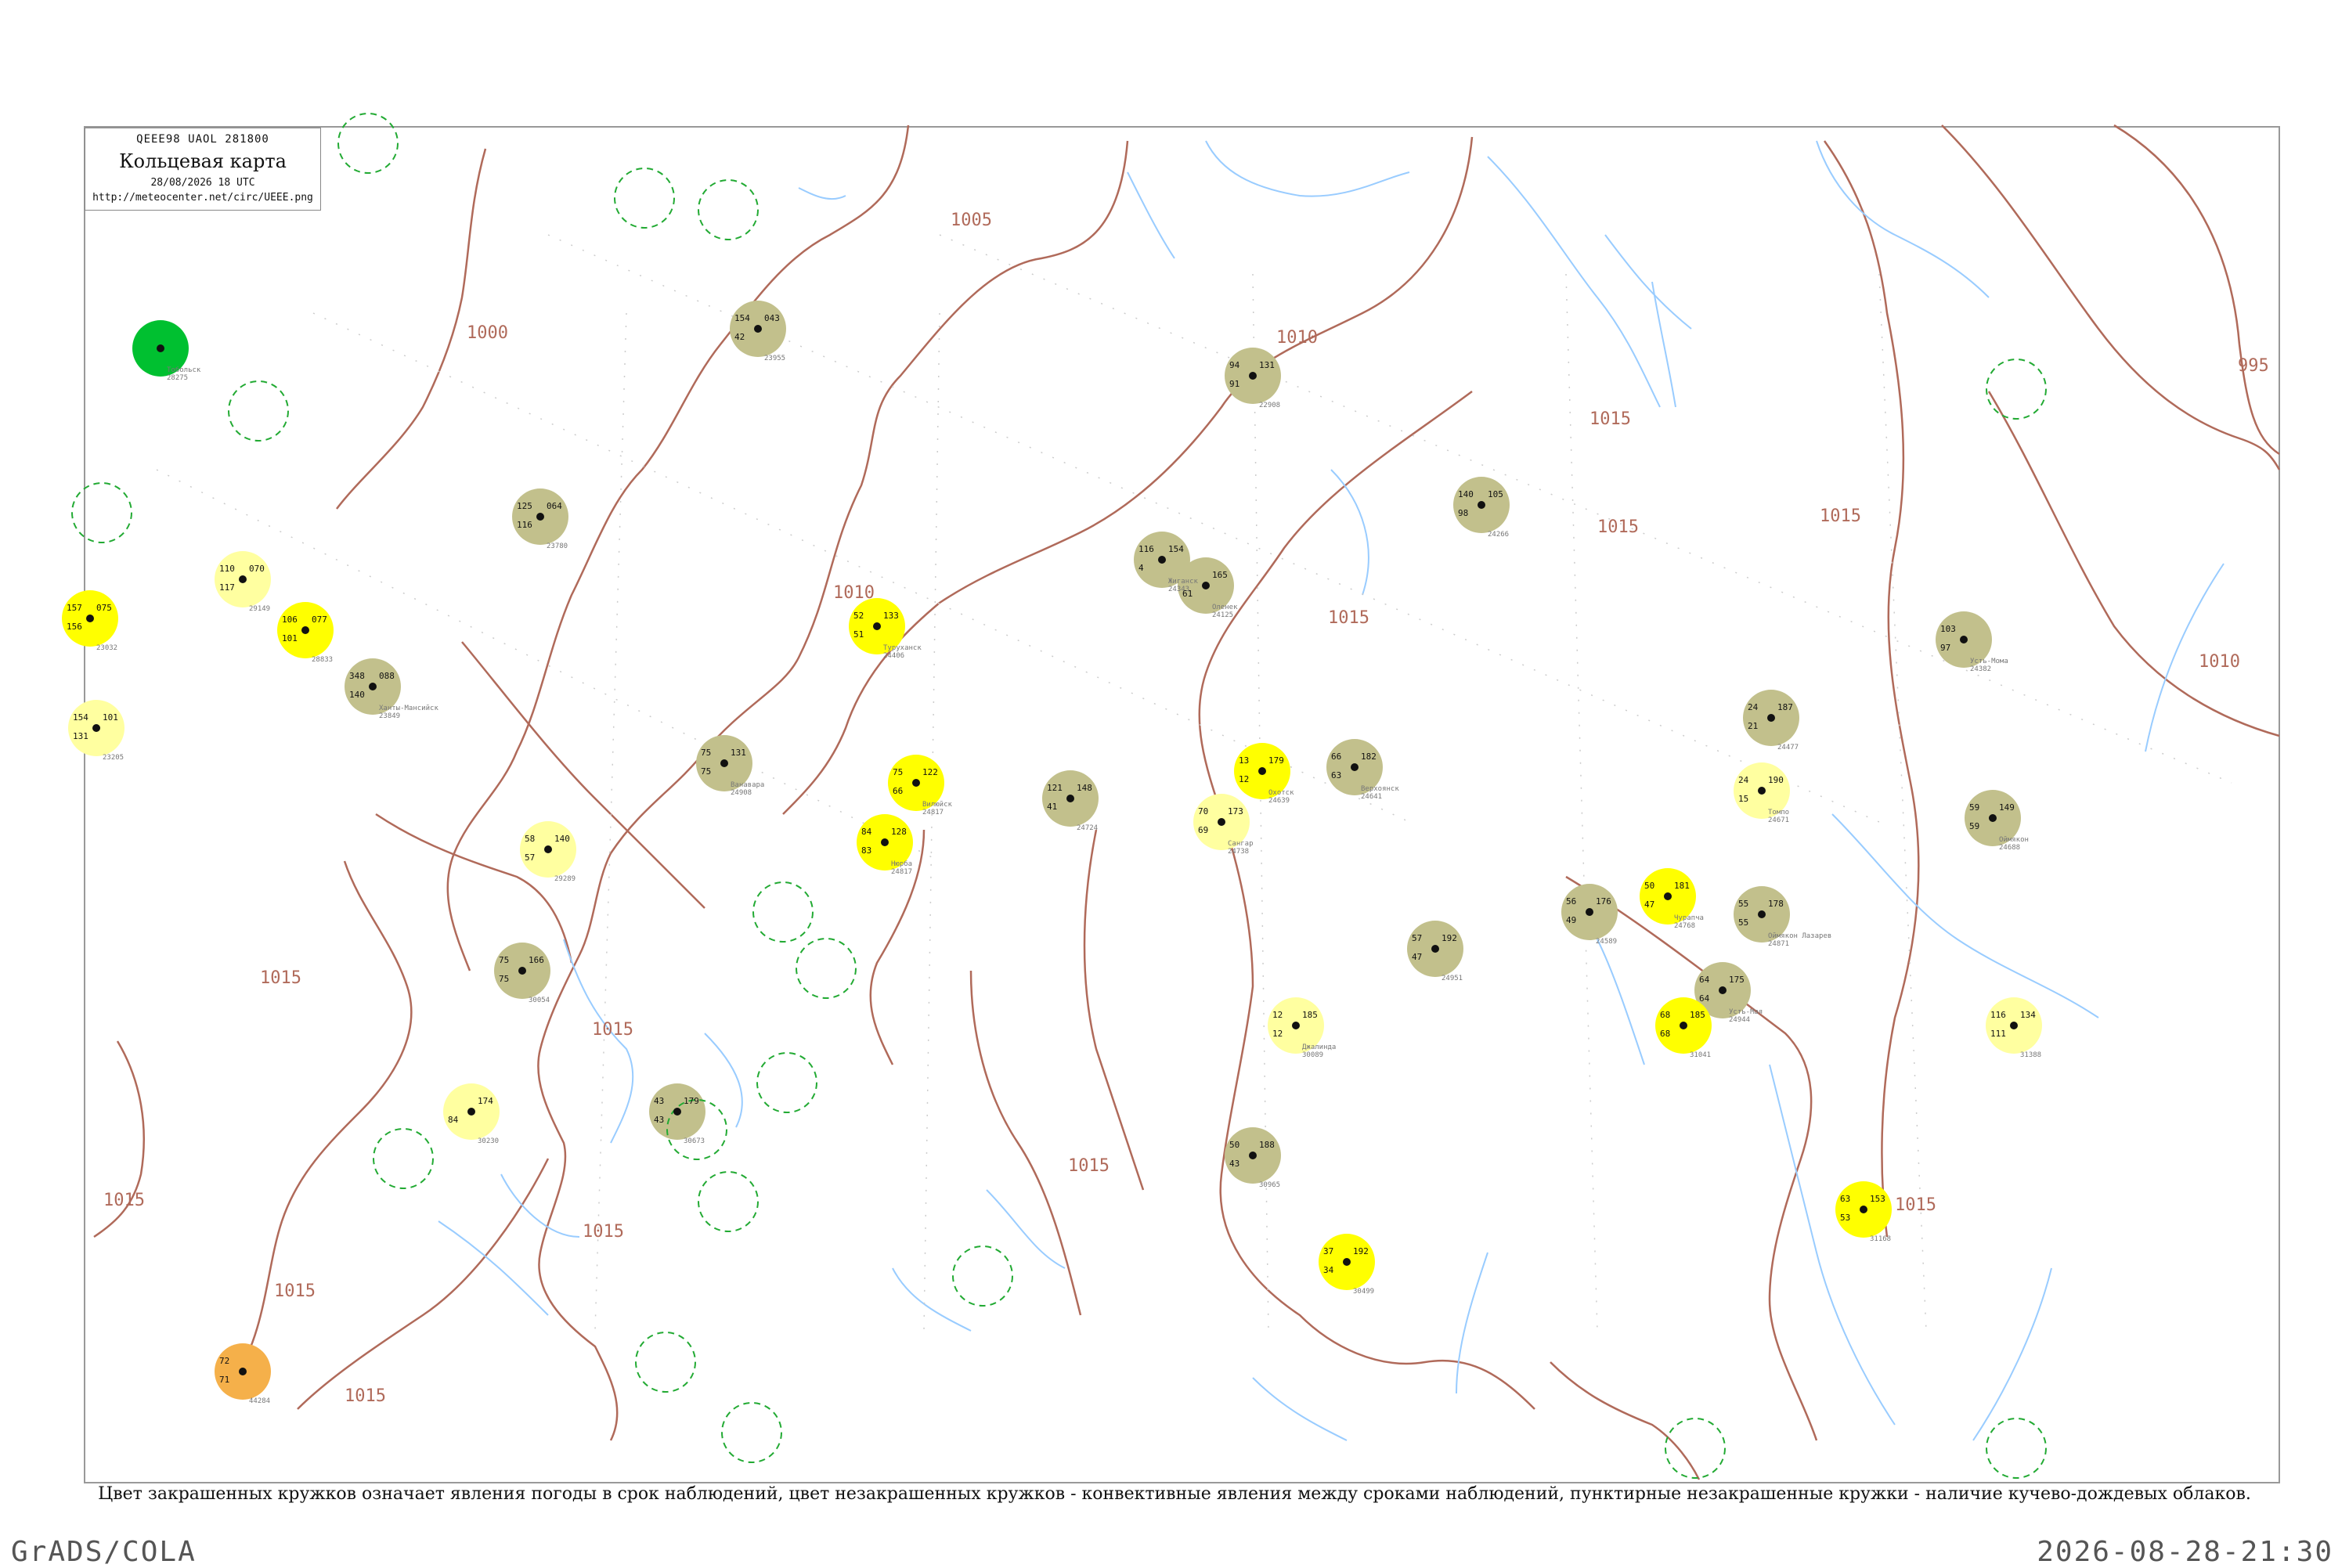 The image size is (2349, 1568). What do you see at coordinates (1244, 779) in the screenshot?
I see `station-value: 12` at bounding box center [1244, 779].